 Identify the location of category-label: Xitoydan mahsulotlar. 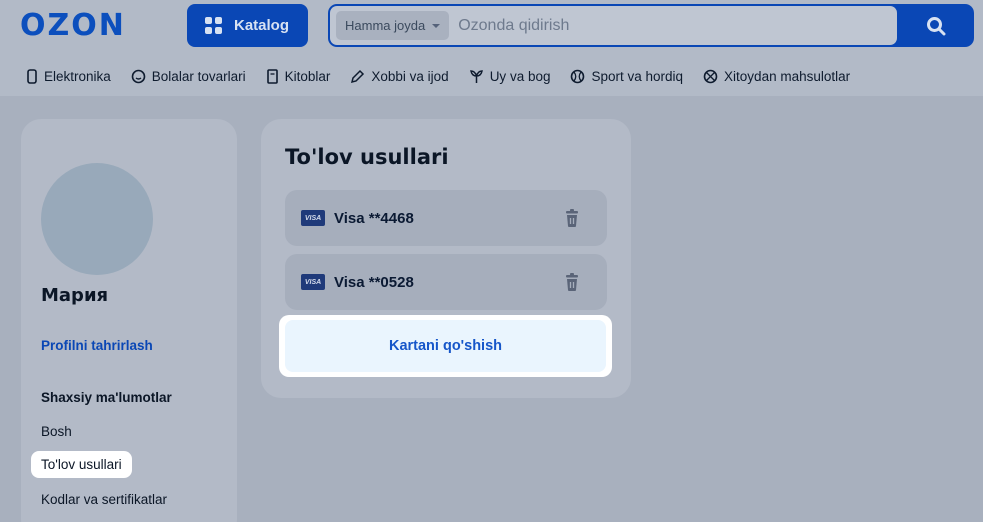
(787, 76).